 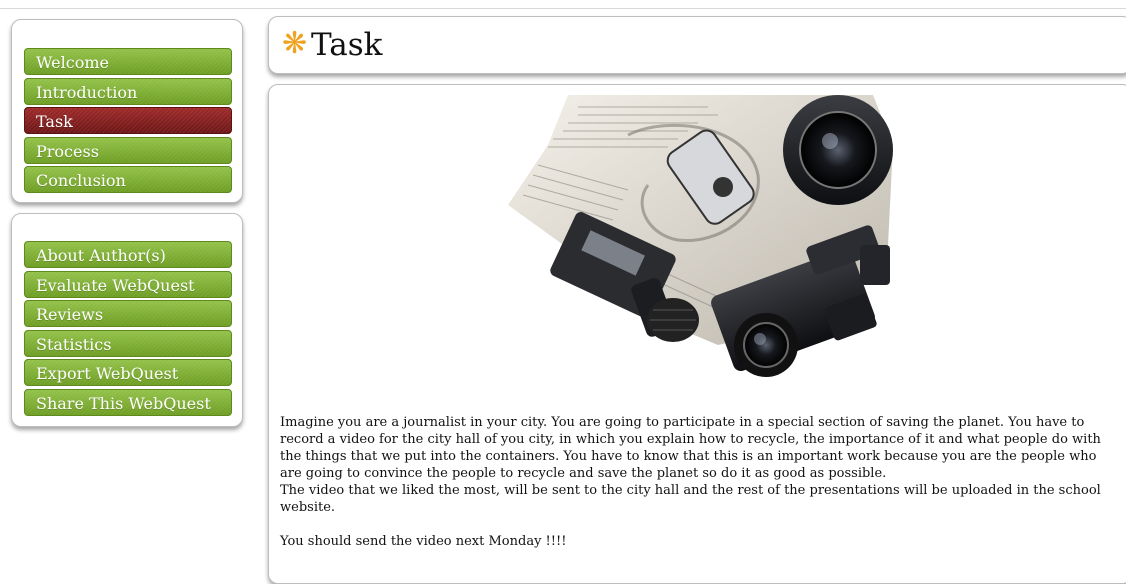 What do you see at coordinates (128, 372) in the screenshot?
I see `nav-item-export-webquest: Export WebQuest` at bounding box center [128, 372].